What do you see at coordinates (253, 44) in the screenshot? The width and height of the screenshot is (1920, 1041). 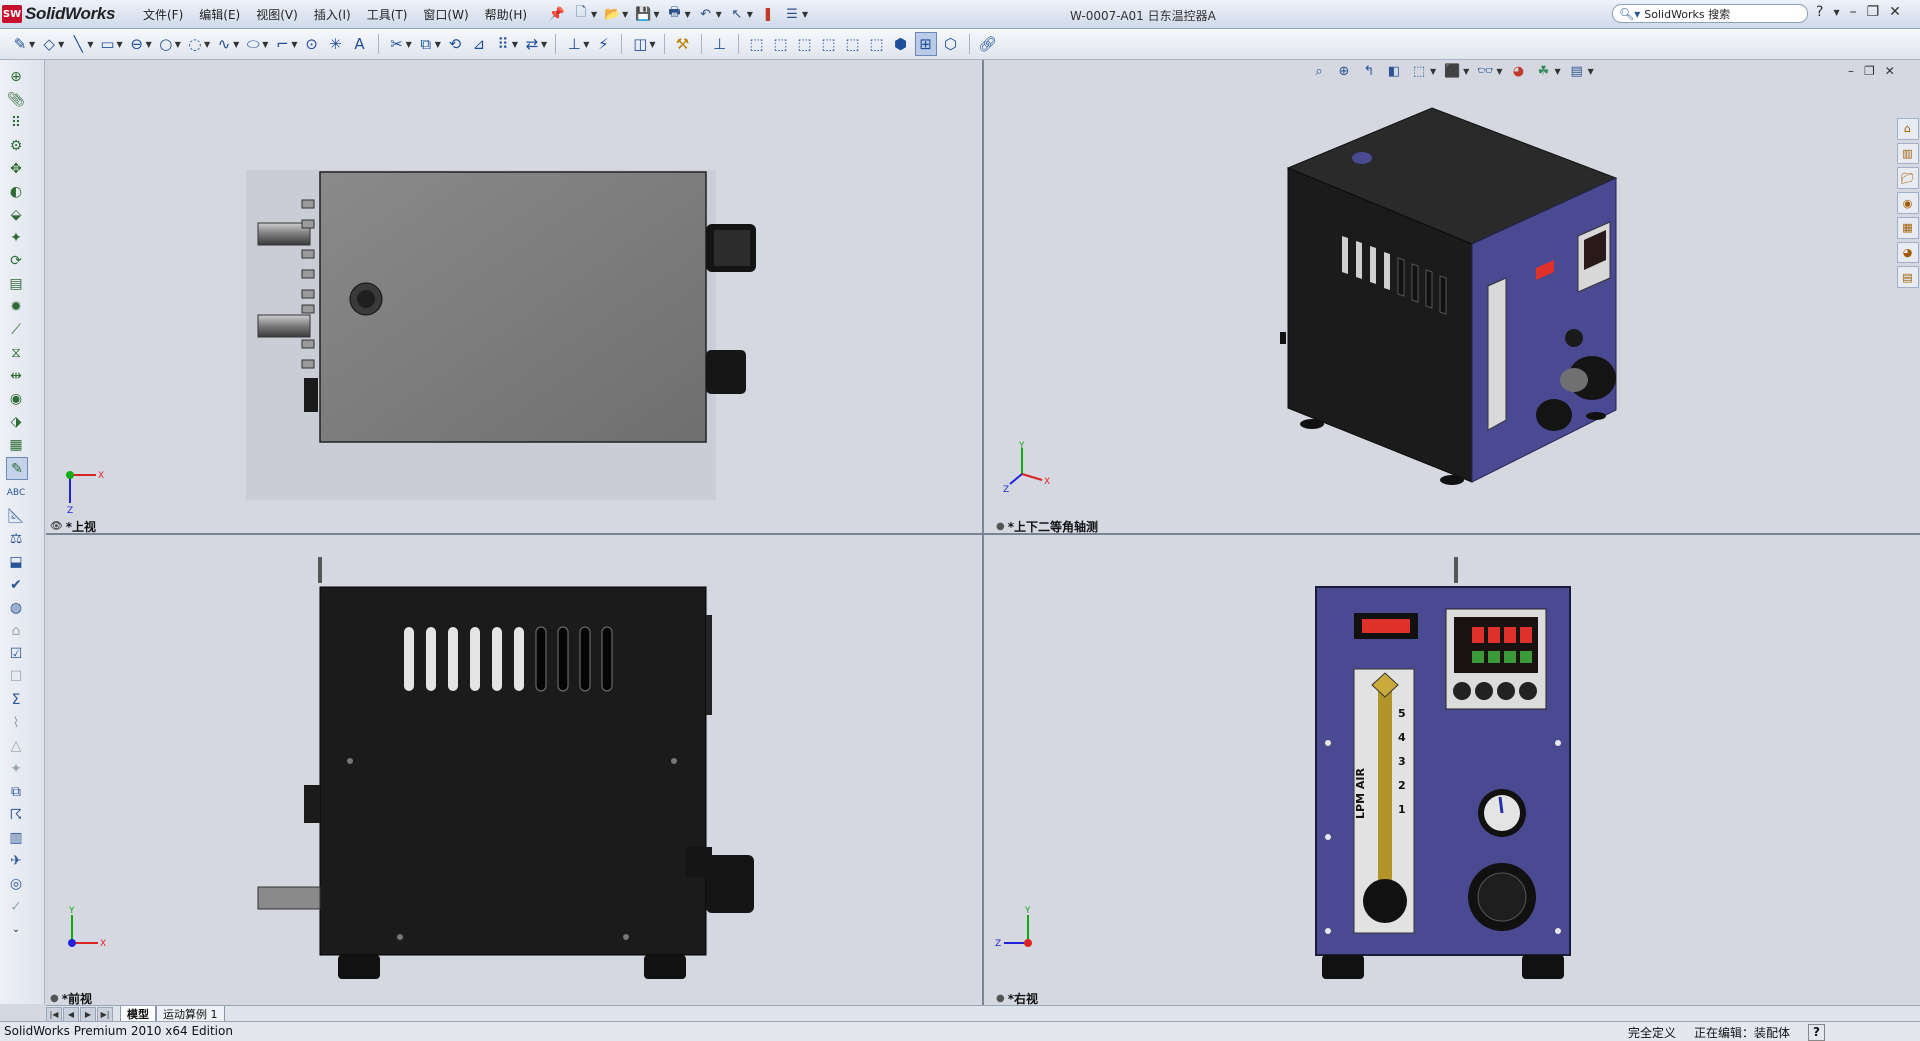 I see `ellipse-icon: ⬭` at bounding box center [253, 44].